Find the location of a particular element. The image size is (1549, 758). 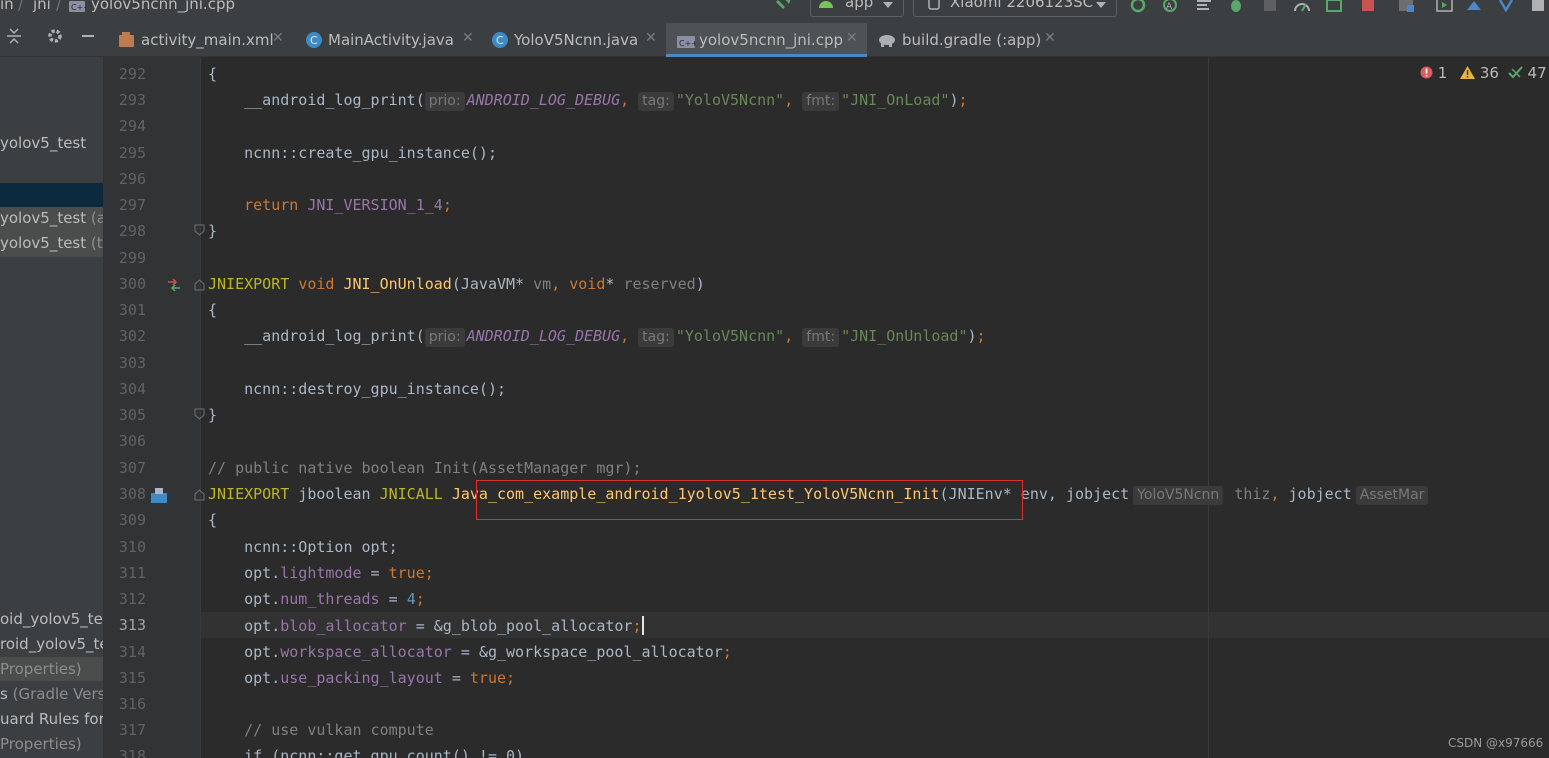

android-icon is located at coordinates (826, 6).